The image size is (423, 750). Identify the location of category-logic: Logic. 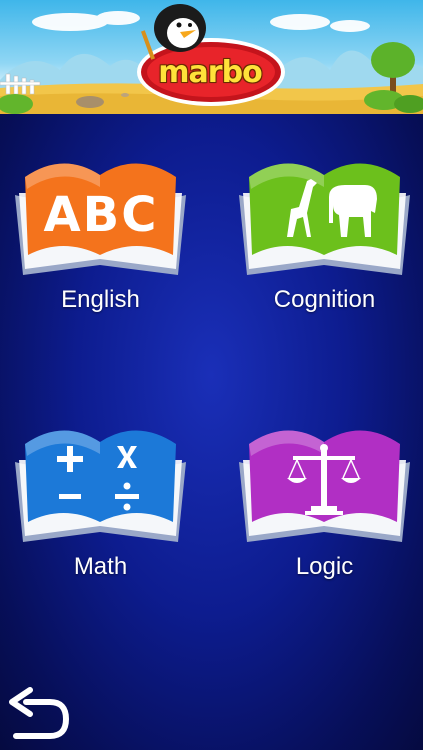
(324, 502).